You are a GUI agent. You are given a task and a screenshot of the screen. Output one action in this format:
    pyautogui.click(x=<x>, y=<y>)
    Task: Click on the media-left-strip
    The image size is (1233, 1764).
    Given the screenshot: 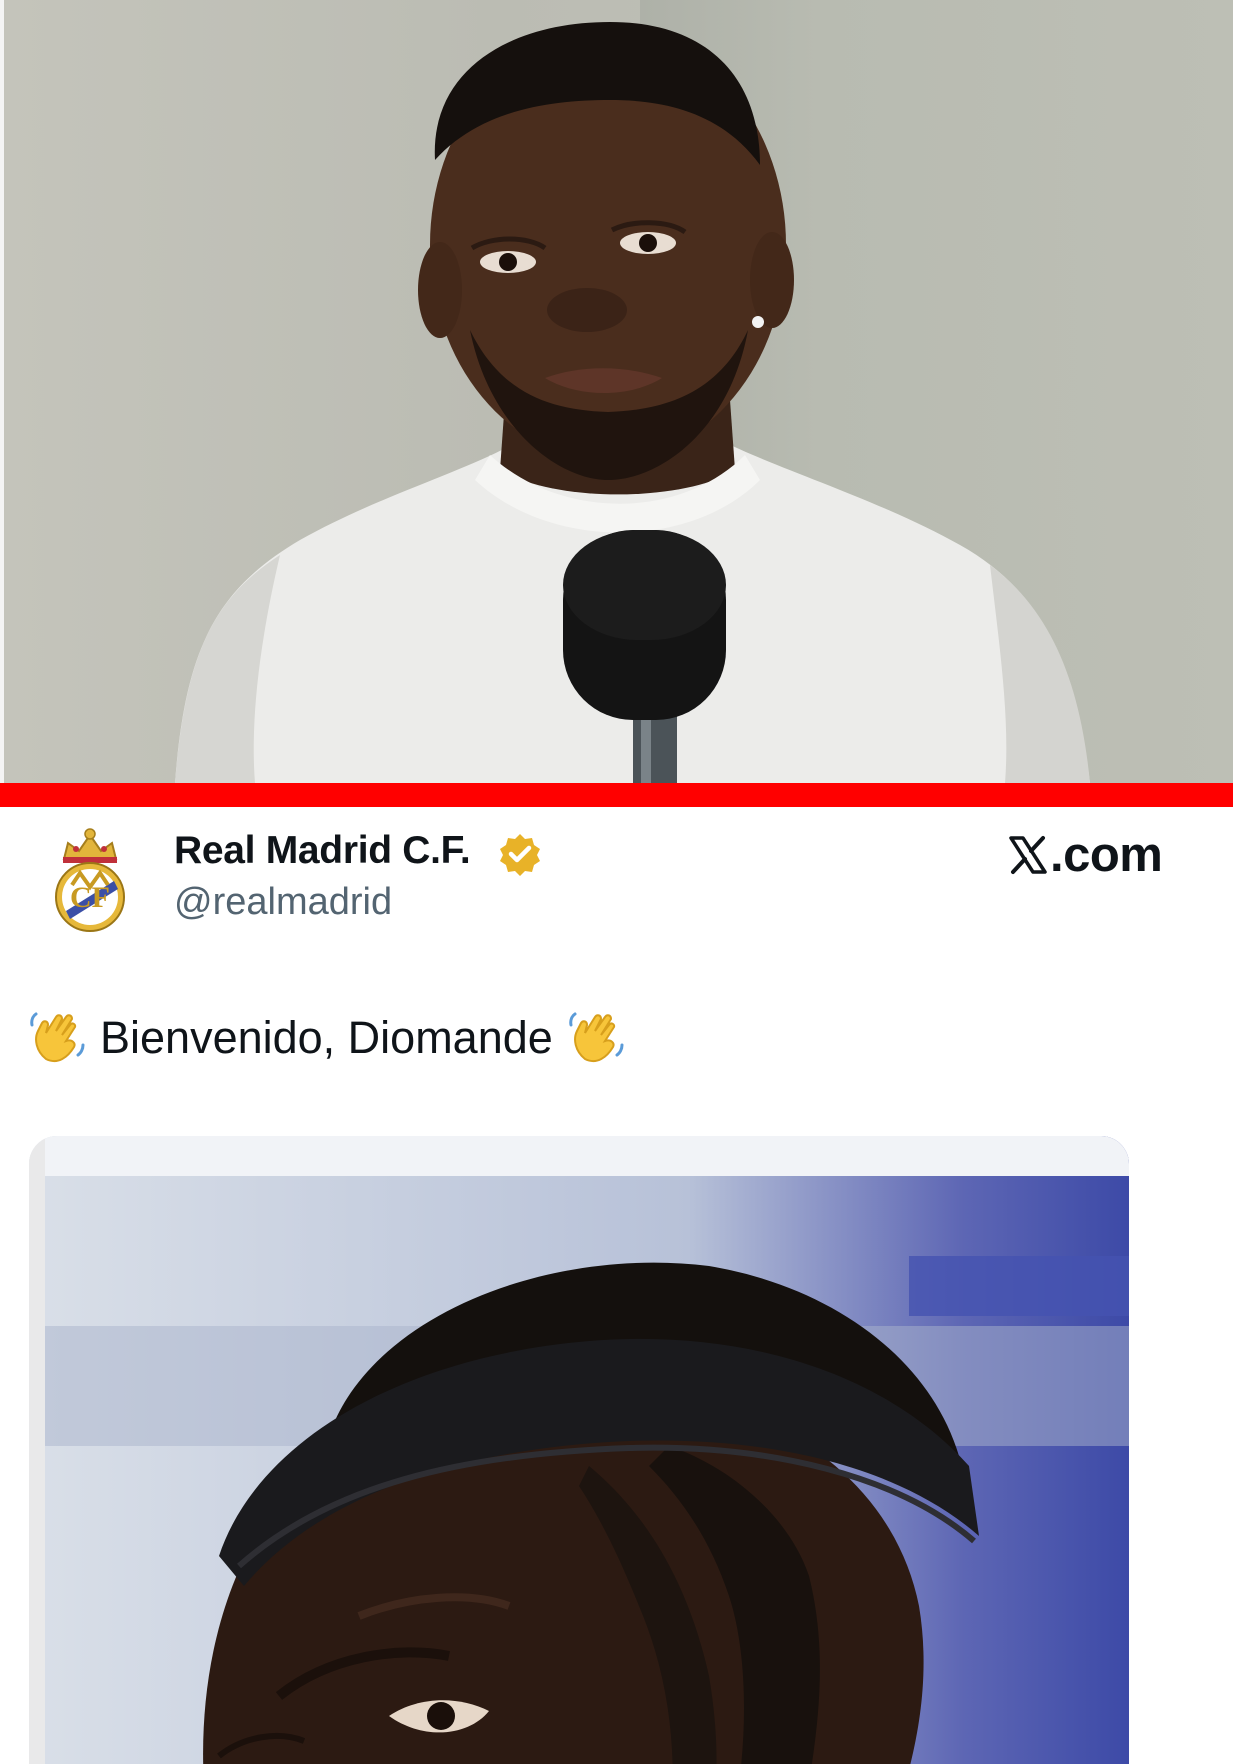 What is the action you would take?
    pyautogui.click(x=37, y=1450)
    